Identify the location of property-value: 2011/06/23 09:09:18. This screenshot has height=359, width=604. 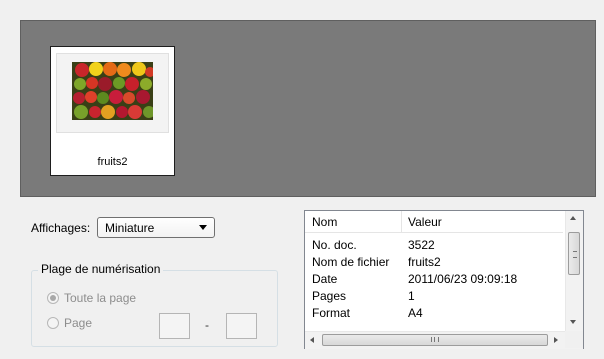
(463, 279).